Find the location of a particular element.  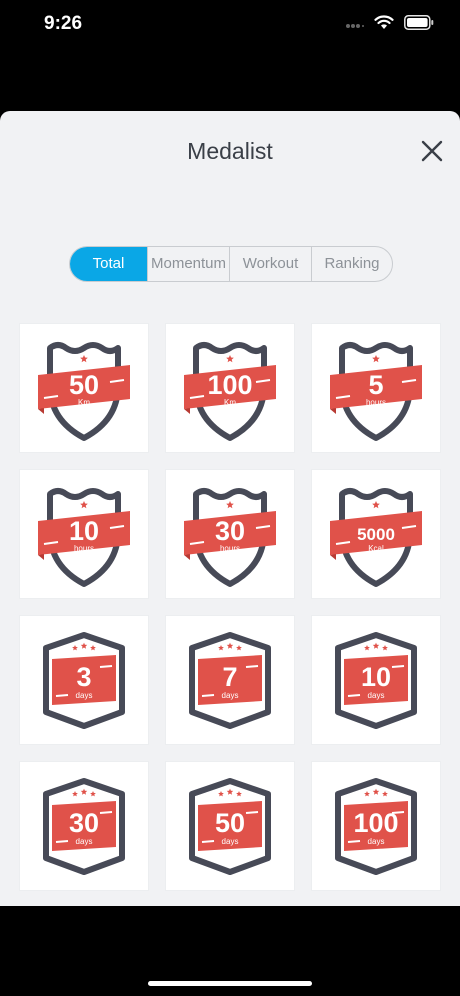

medal-tabs: Total Momentum Workout Ranking is located at coordinates (231, 264).